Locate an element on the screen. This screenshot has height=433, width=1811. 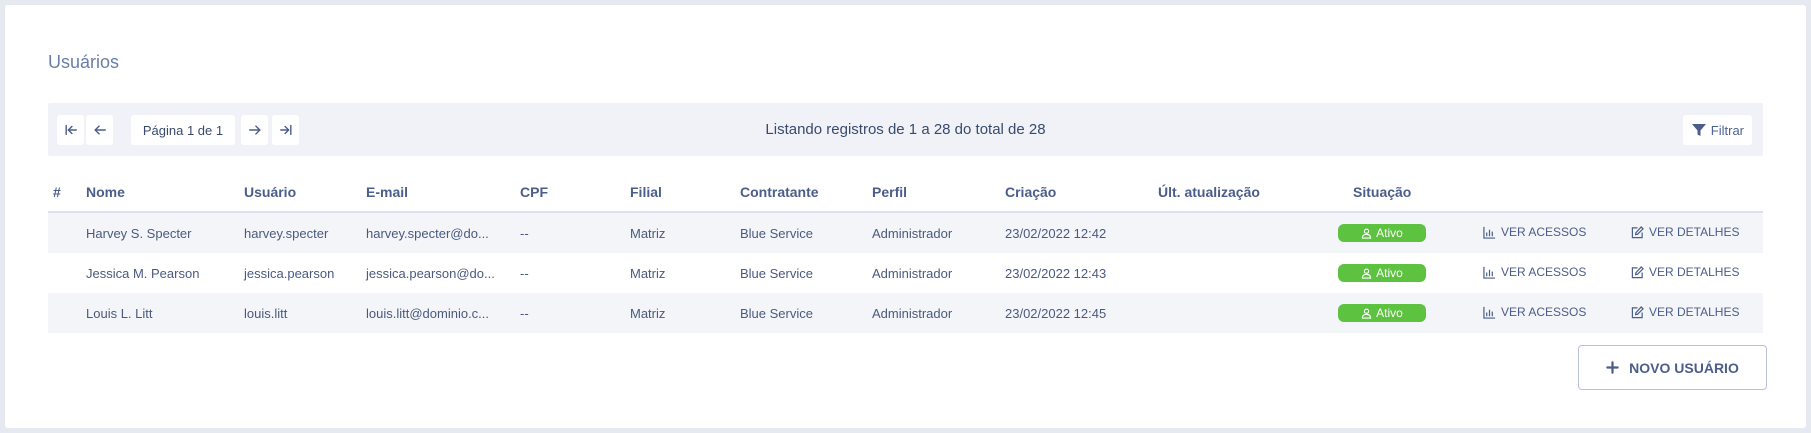
header-perfil: Perfil is located at coordinates (890, 192).